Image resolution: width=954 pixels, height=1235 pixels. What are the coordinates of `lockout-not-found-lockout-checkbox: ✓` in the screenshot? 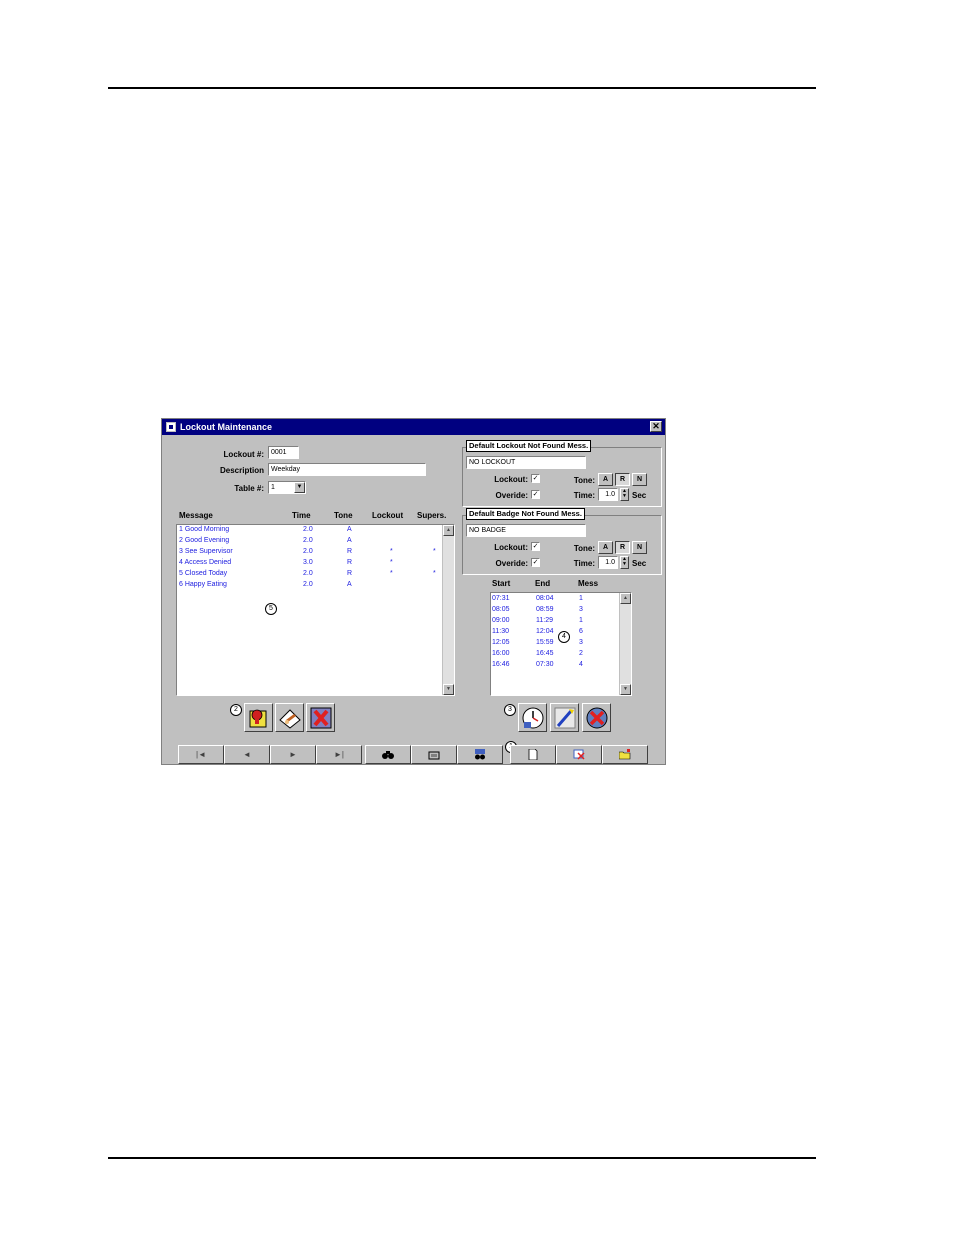 It's located at (535, 478).